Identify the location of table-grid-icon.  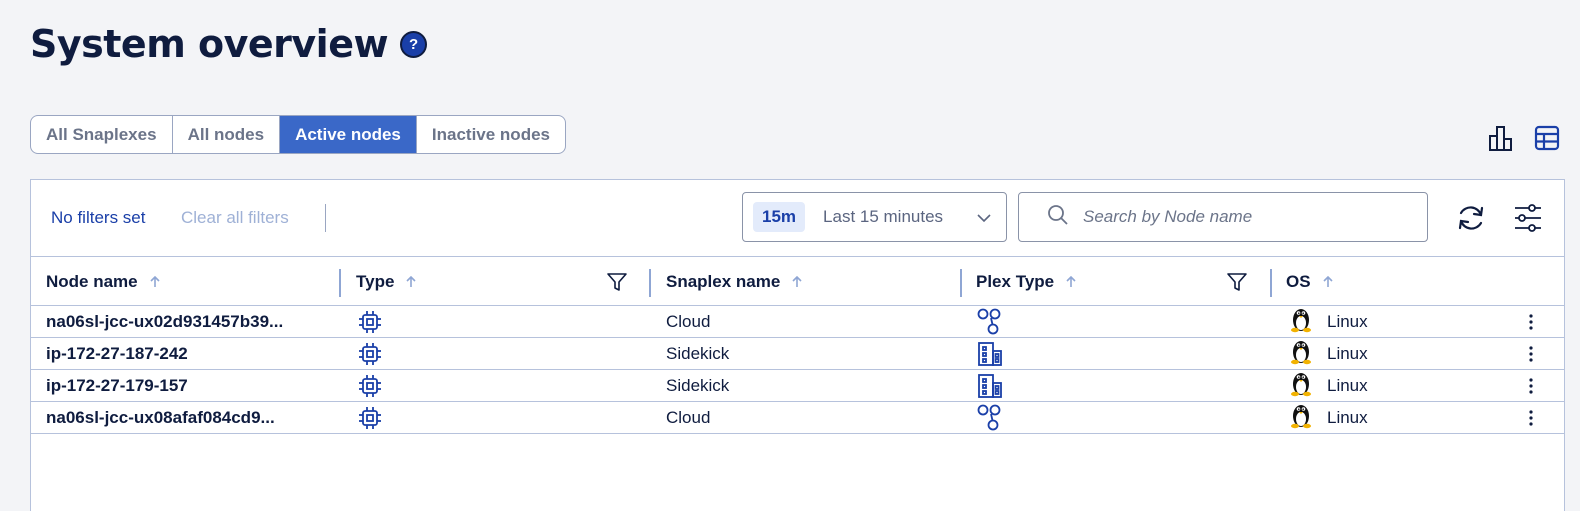
(1547, 138).